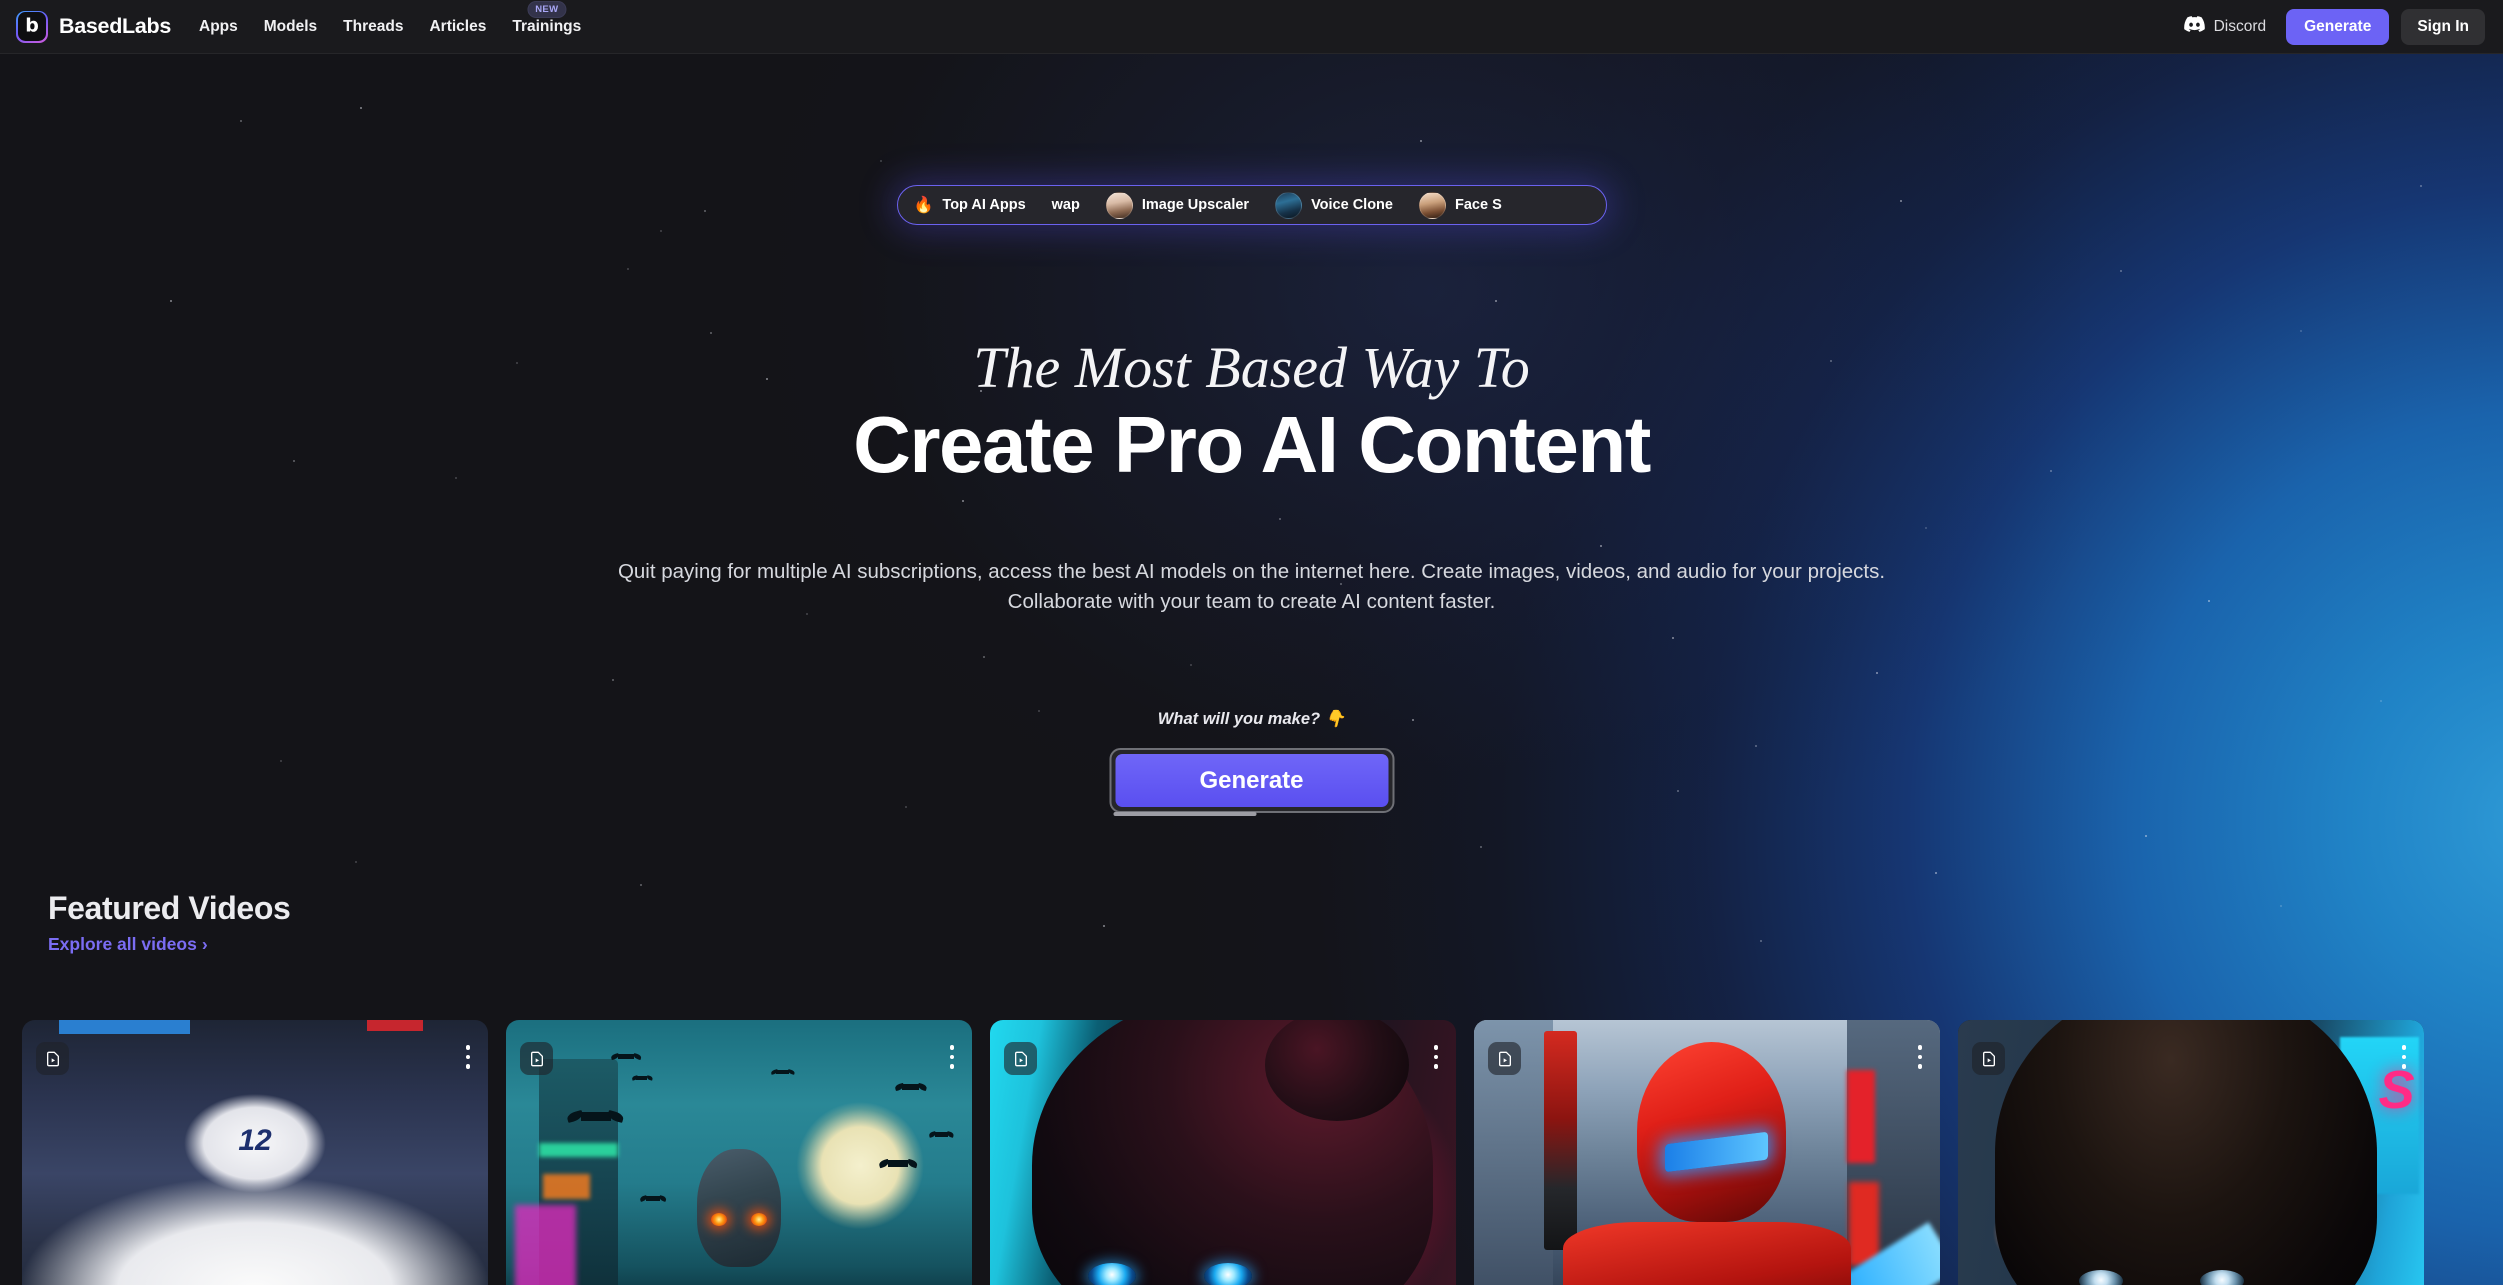  What do you see at coordinates (115, 26) in the screenshot?
I see `brand-name: BasedLabs` at bounding box center [115, 26].